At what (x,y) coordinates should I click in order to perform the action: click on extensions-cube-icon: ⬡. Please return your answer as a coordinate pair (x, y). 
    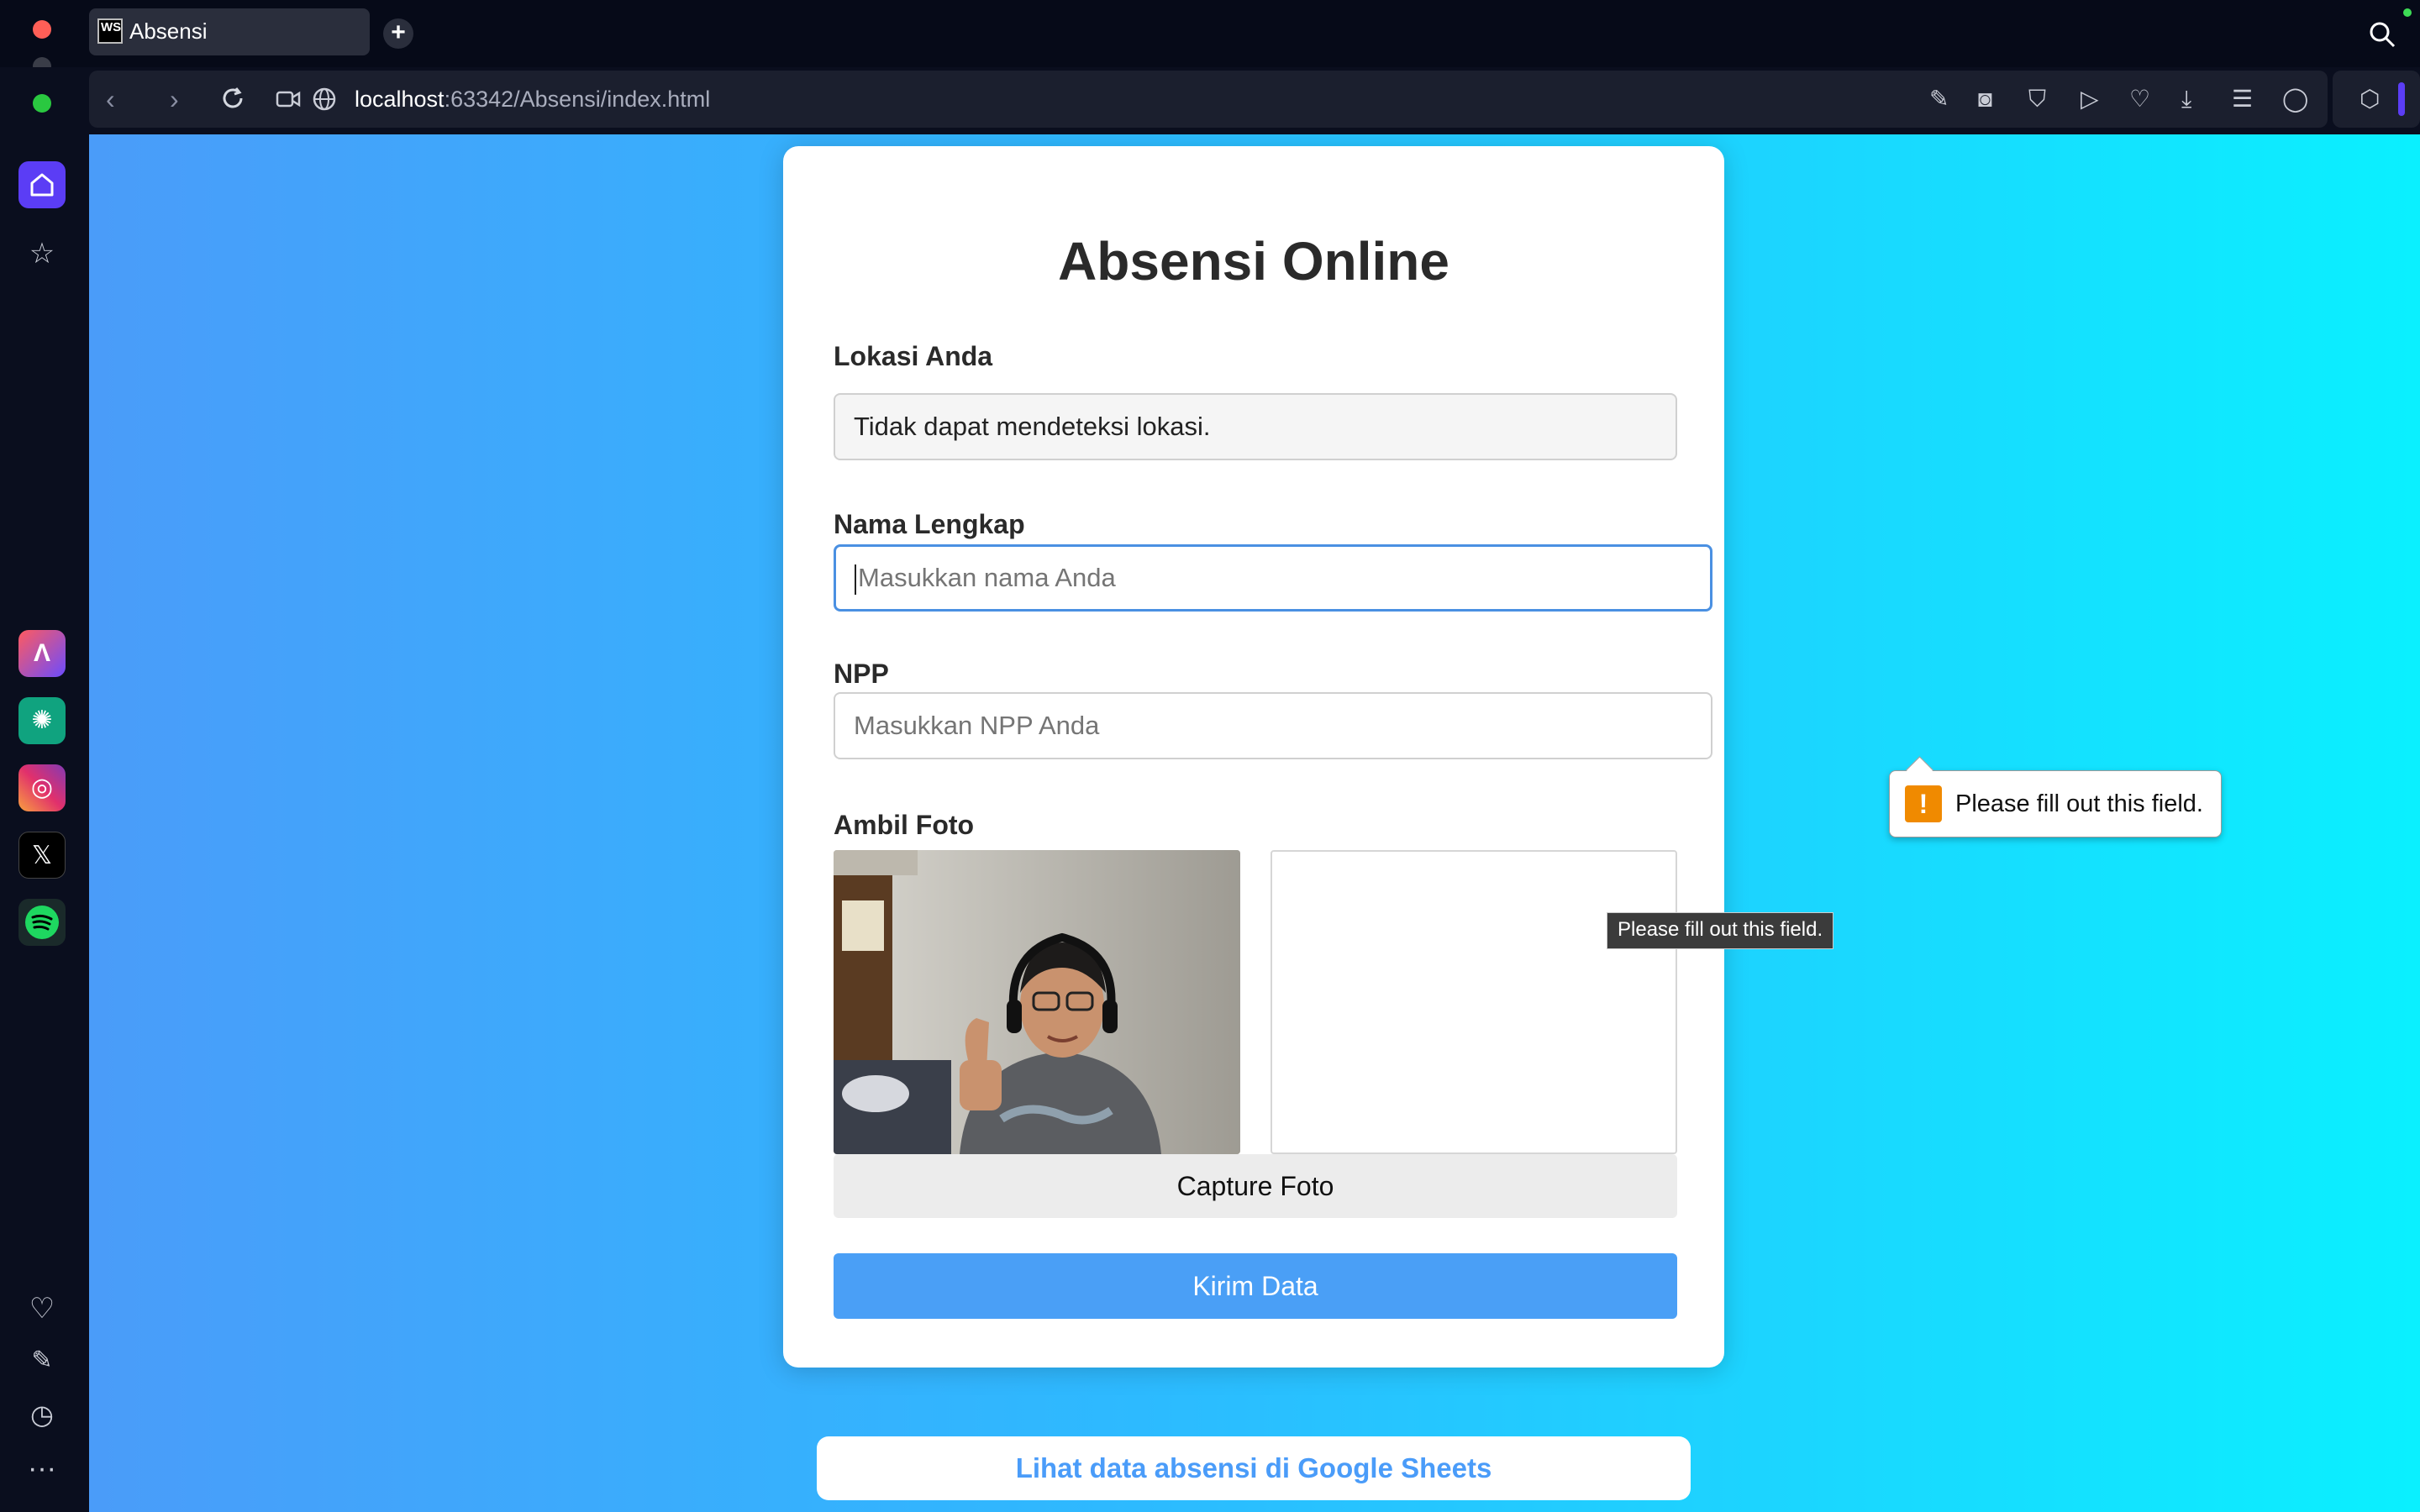
    Looking at the image, I should click on (2370, 99).